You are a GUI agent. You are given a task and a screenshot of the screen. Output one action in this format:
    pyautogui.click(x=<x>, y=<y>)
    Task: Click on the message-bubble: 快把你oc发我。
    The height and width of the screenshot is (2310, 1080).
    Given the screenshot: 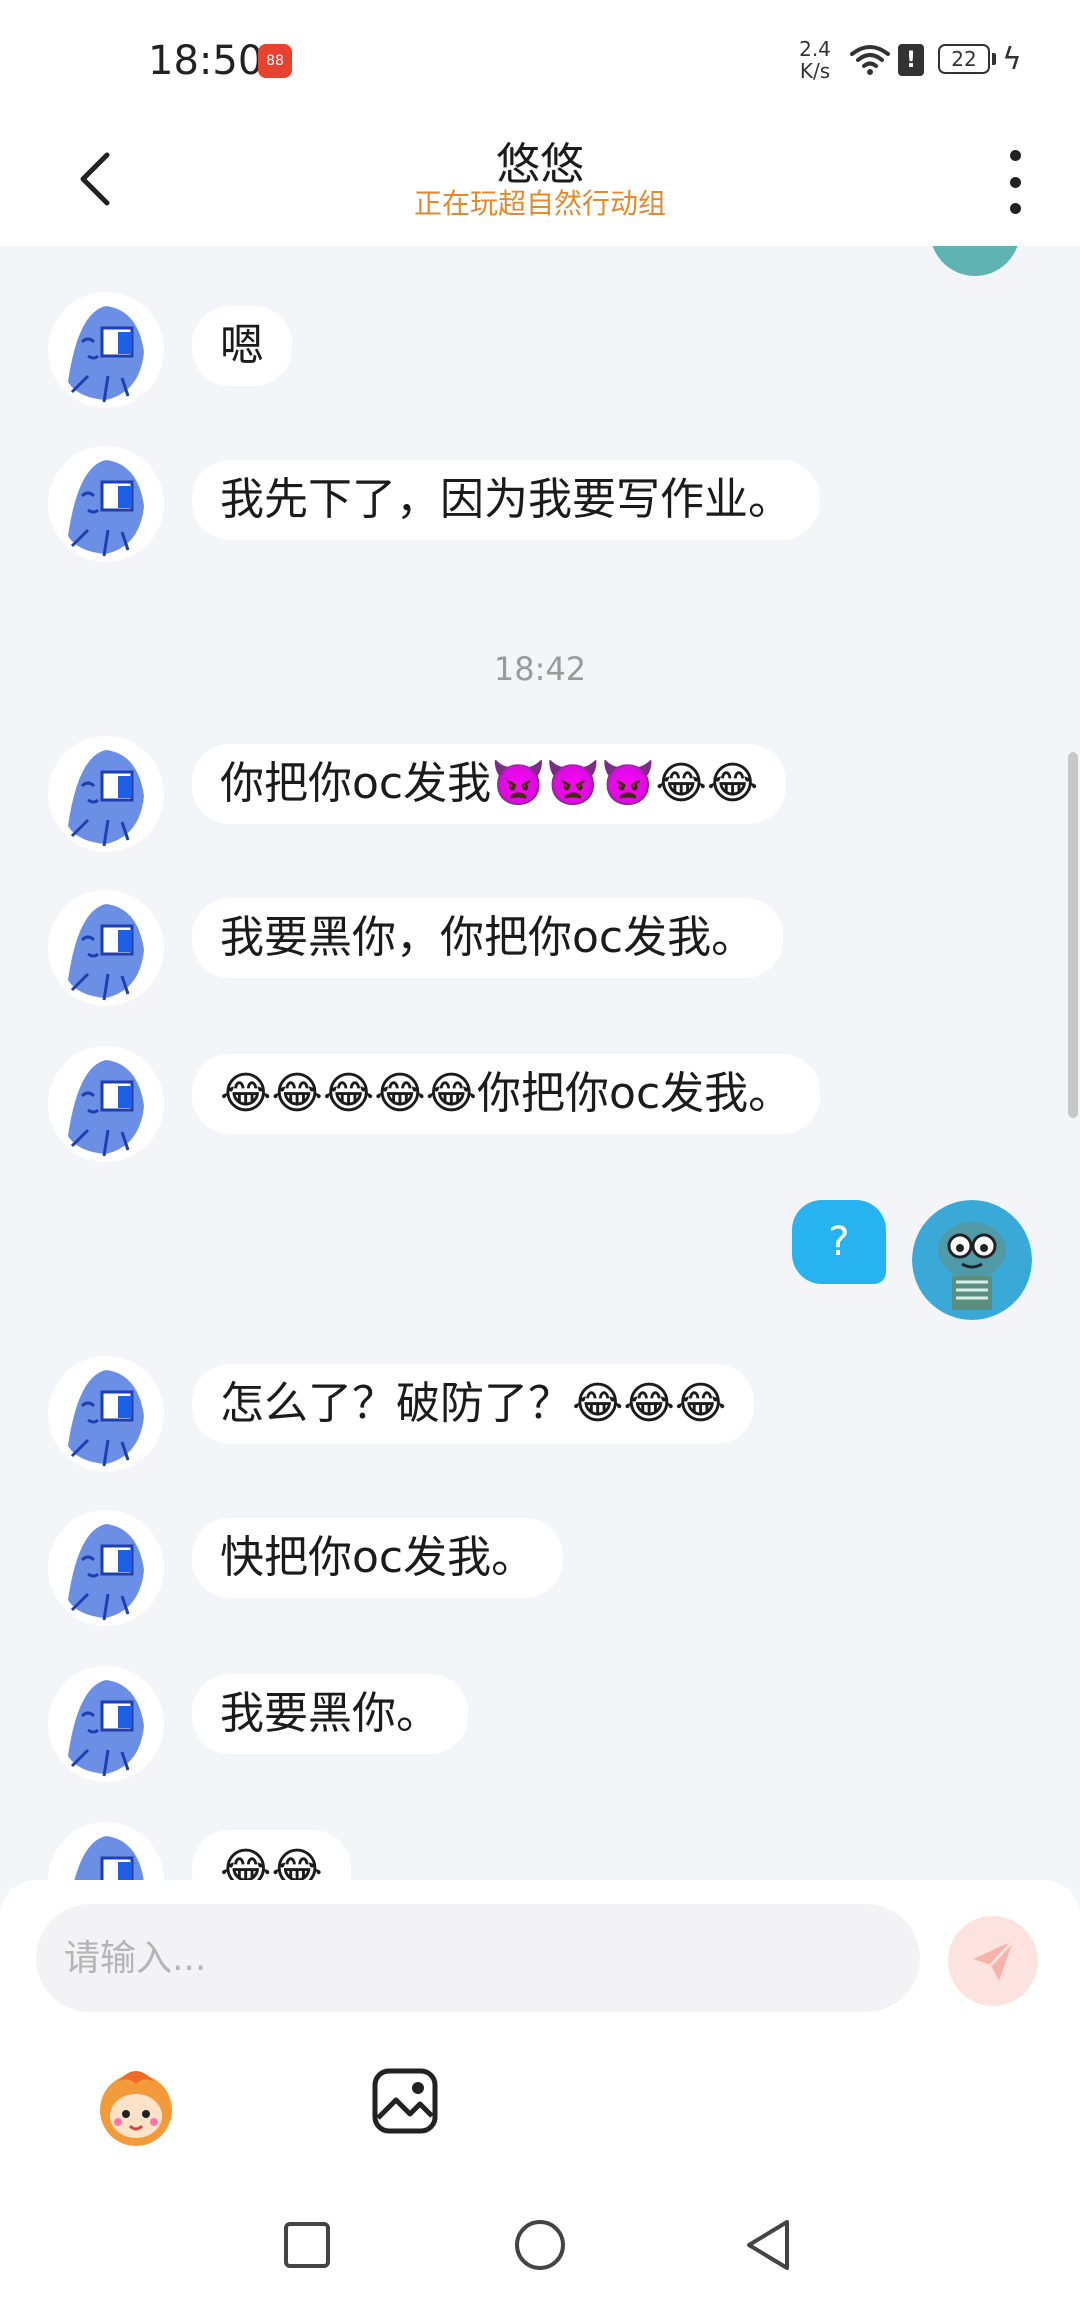 What is the action you would take?
    pyautogui.click(x=378, y=1558)
    